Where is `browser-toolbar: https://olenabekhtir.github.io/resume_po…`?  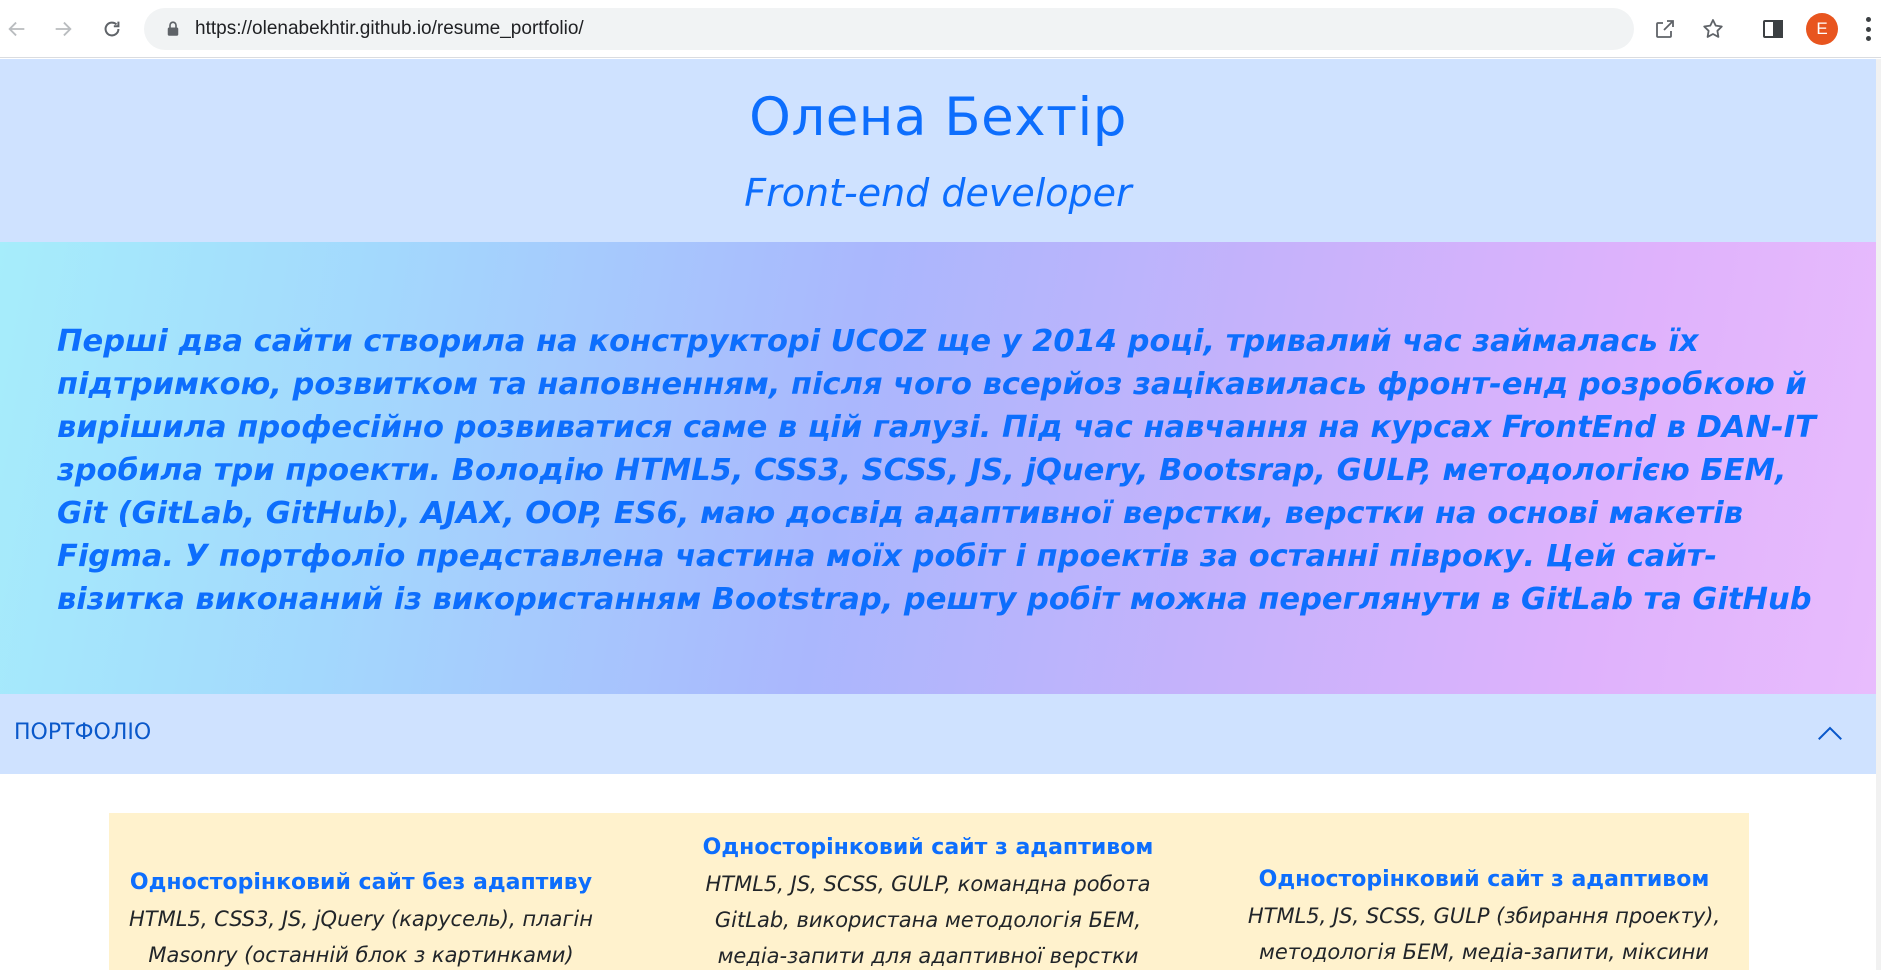
browser-toolbar: https://olenabekhtir.github.io/resume_po… is located at coordinates (940, 29).